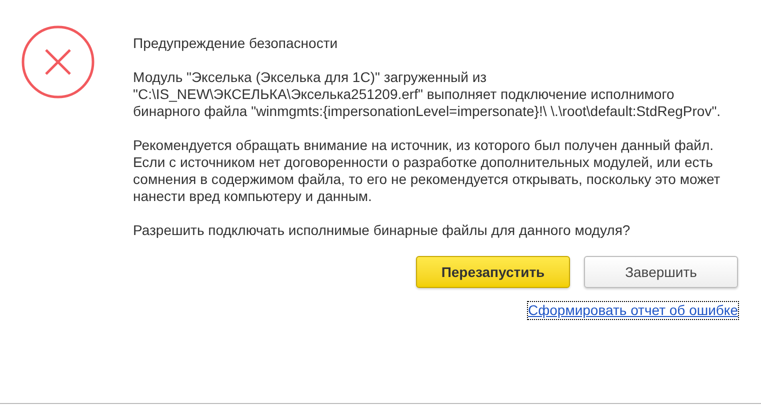  Describe the element at coordinates (661, 272) in the screenshot. I see `finish-button: Завершить` at that location.